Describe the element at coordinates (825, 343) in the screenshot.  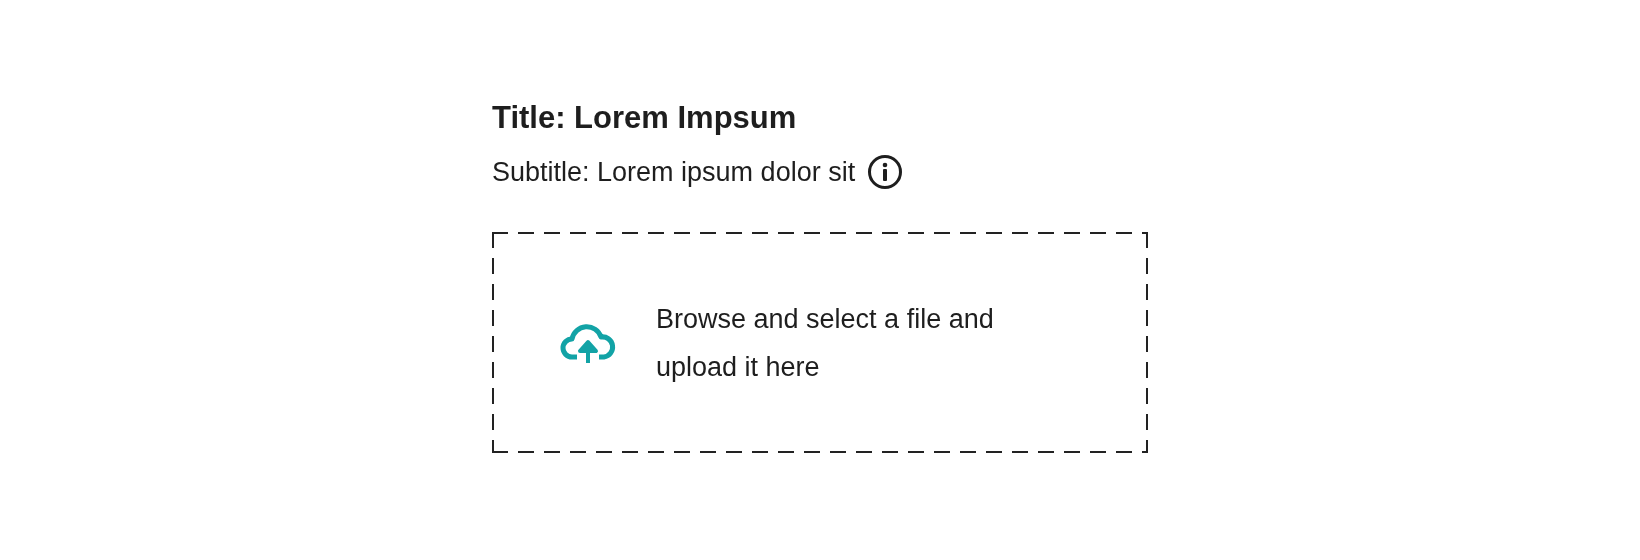
I see `dropzone-text: Browse and select a file and upload it here` at that location.